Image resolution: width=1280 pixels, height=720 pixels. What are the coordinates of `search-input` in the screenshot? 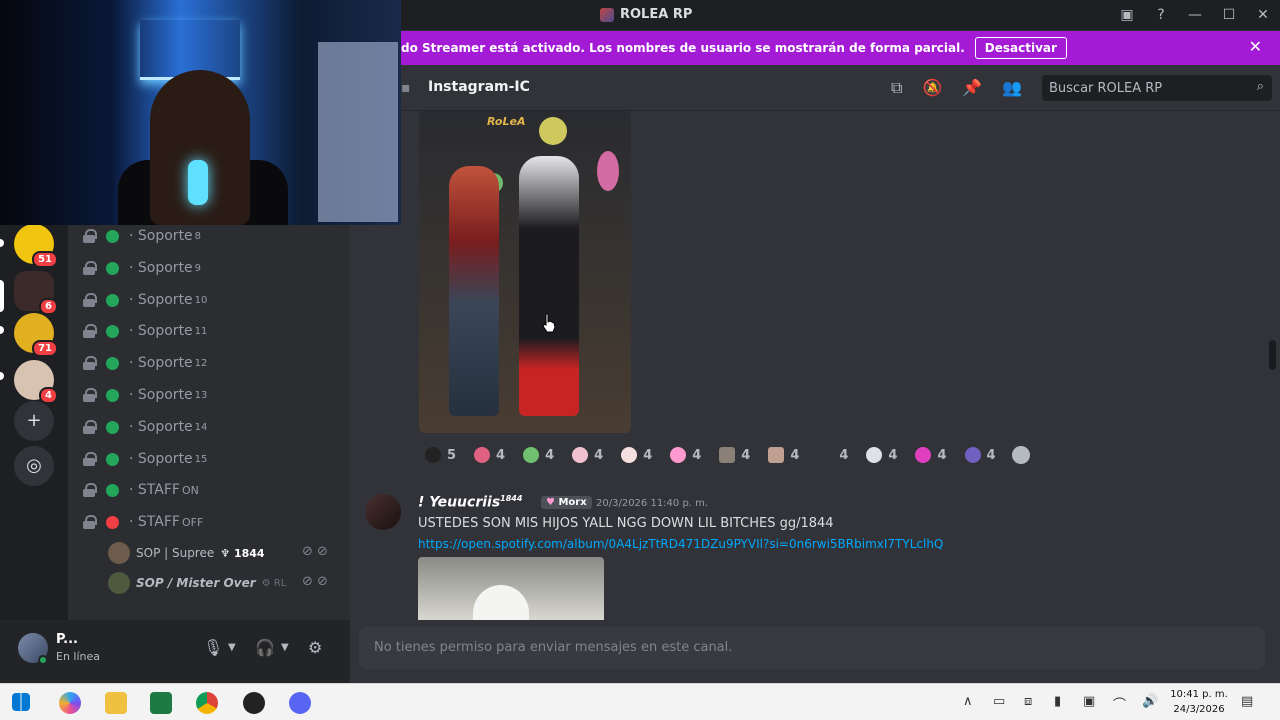 It's located at (1142, 88).